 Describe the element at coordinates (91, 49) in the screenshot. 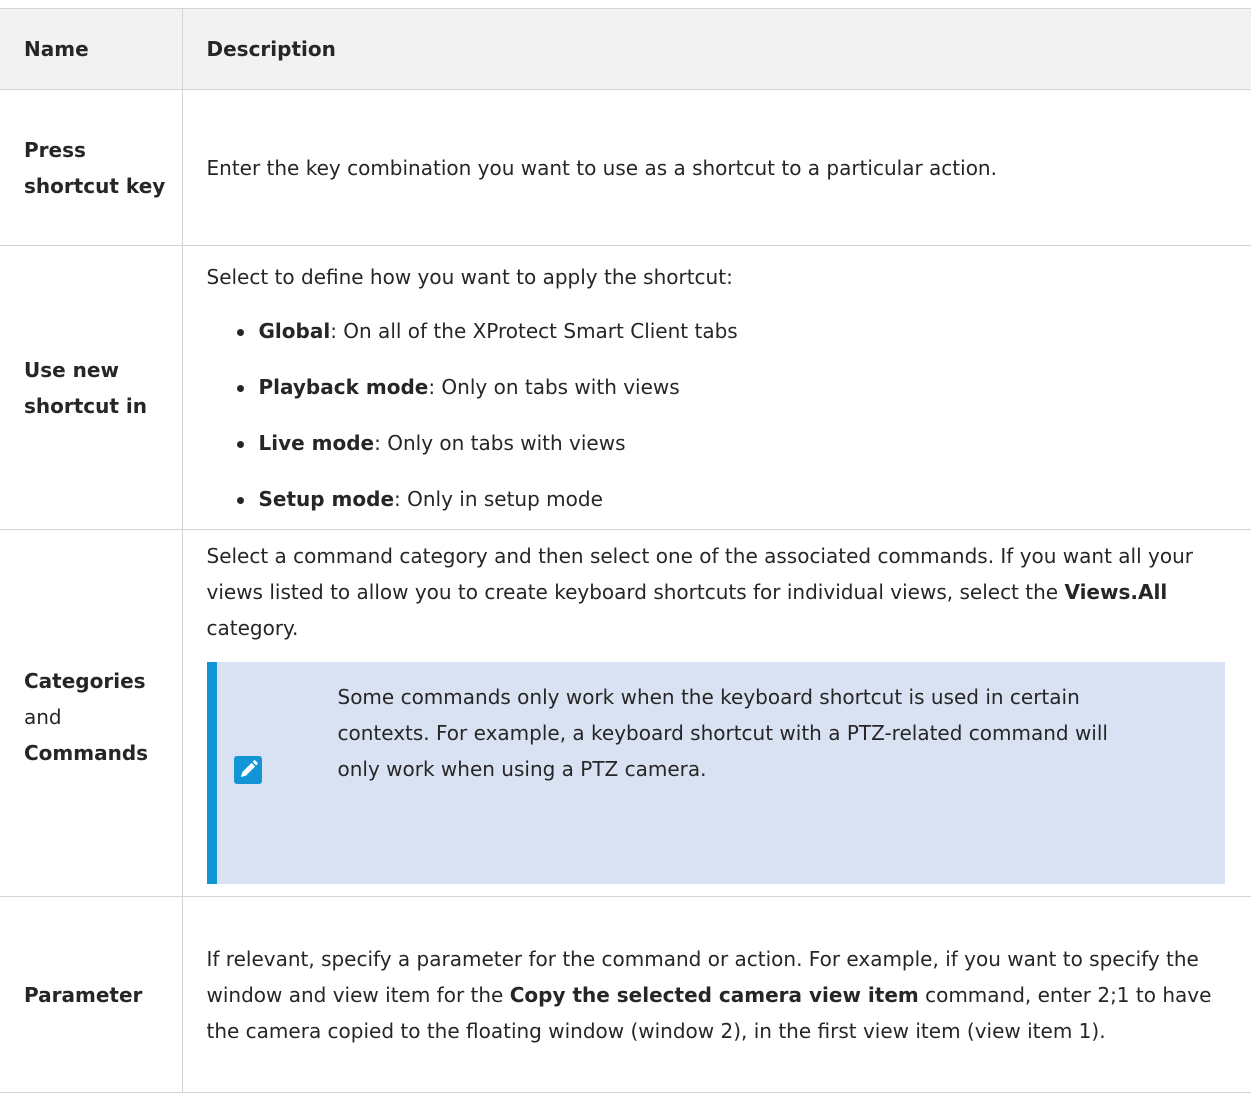

I see `header-name: Name` at that location.